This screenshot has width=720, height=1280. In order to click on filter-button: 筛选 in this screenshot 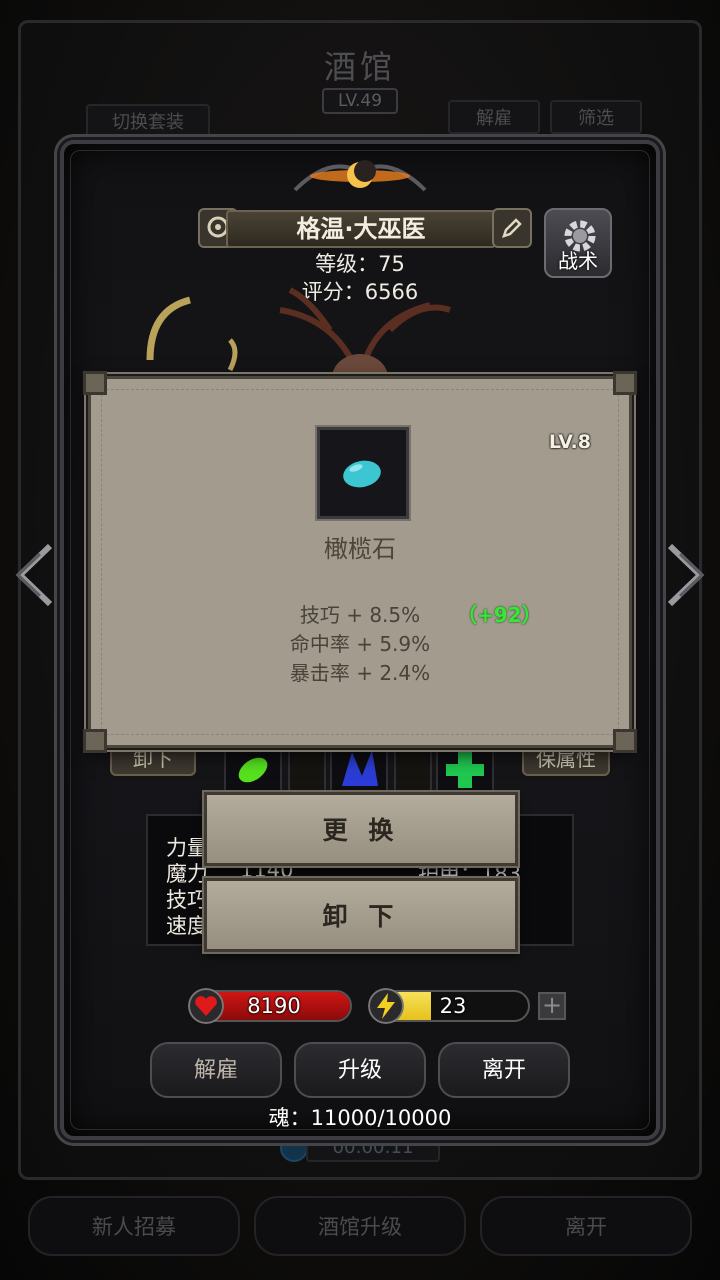, I will do `click(596, 117)`.